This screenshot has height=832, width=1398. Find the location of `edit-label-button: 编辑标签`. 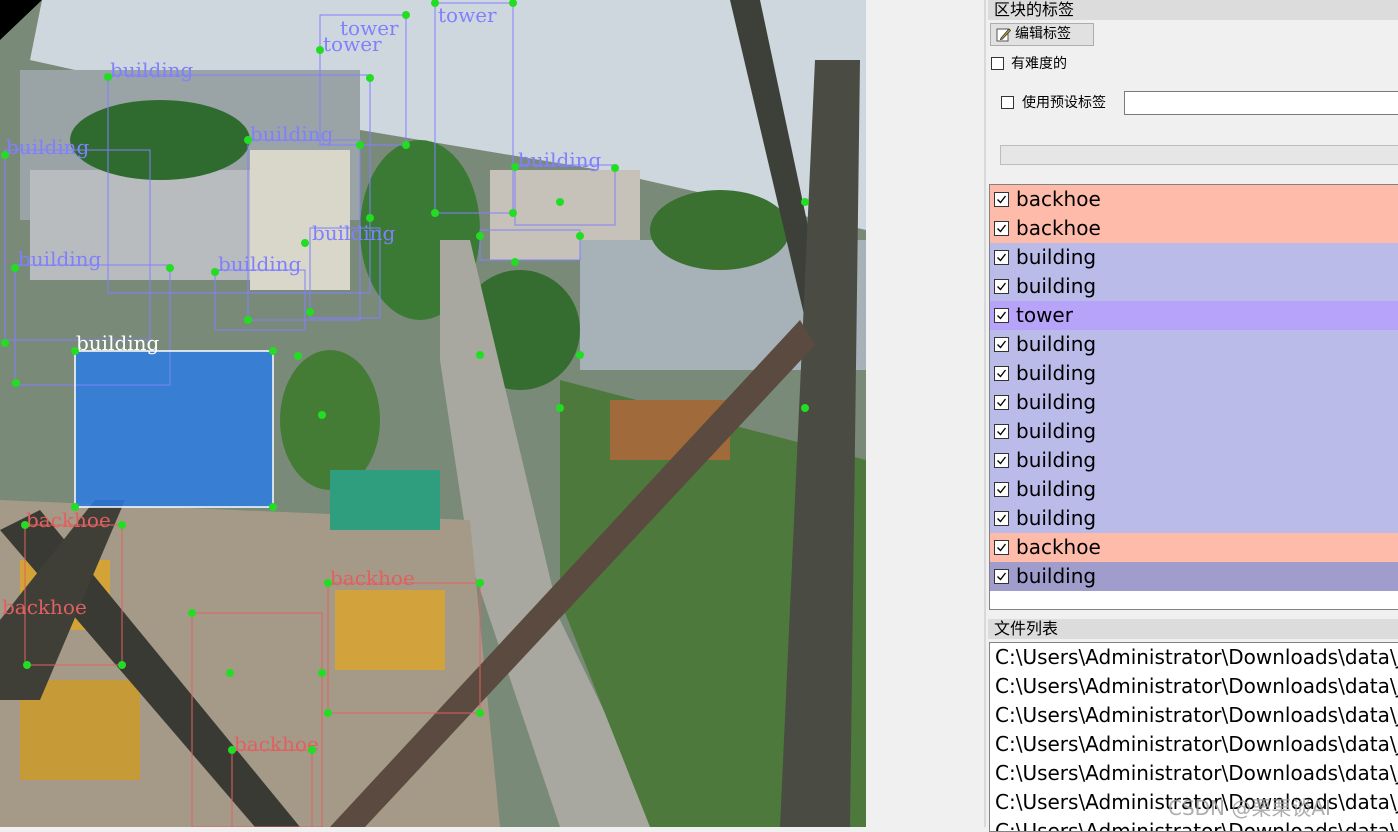

edit-label-button: 编辑标签 is located at coordinates (1042, 34).